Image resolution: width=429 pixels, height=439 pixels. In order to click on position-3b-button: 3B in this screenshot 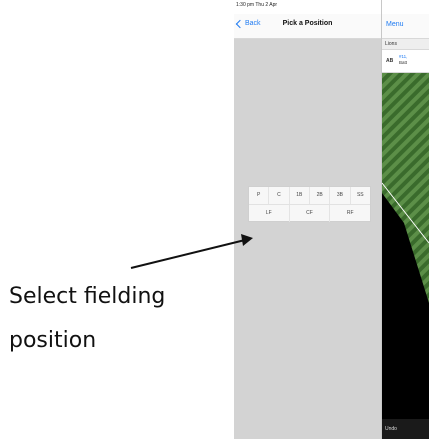, I will do `click(339, 195)`.